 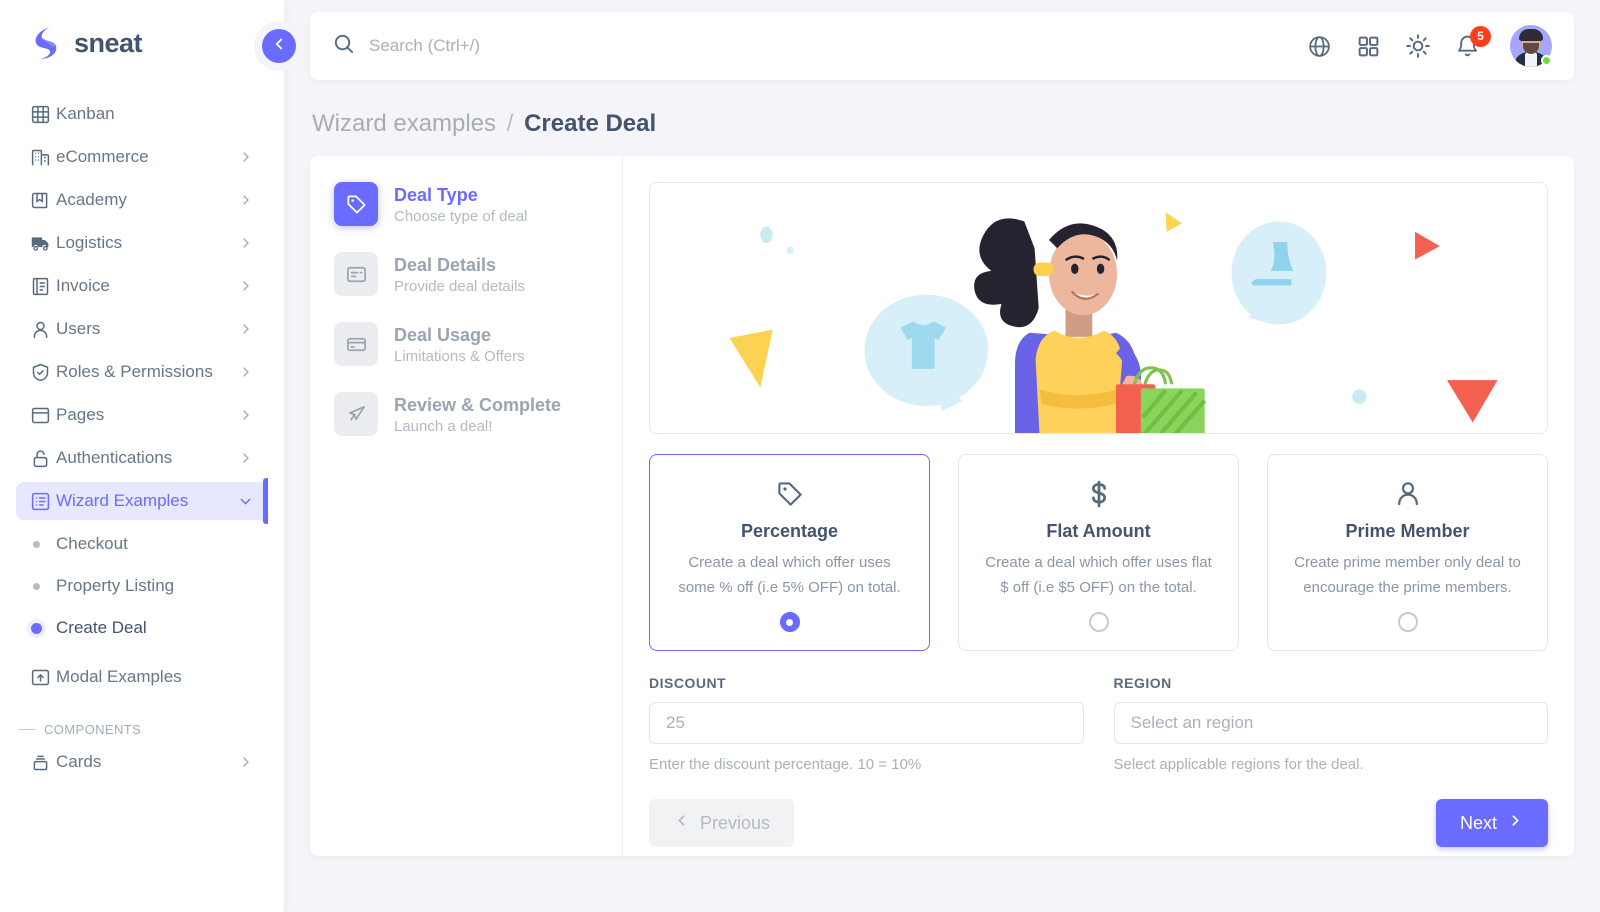 I want to click on next-button-label: Next, so click(x=1478, y=822).